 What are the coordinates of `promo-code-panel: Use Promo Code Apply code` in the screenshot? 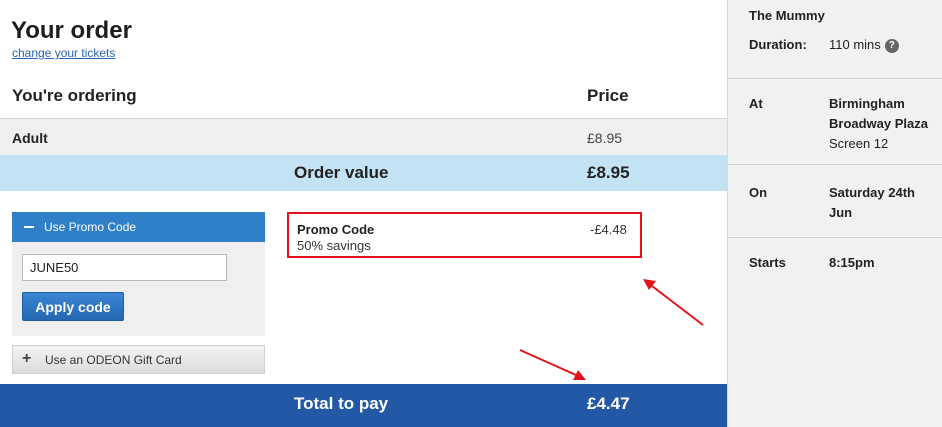 It's located at (138, 274).